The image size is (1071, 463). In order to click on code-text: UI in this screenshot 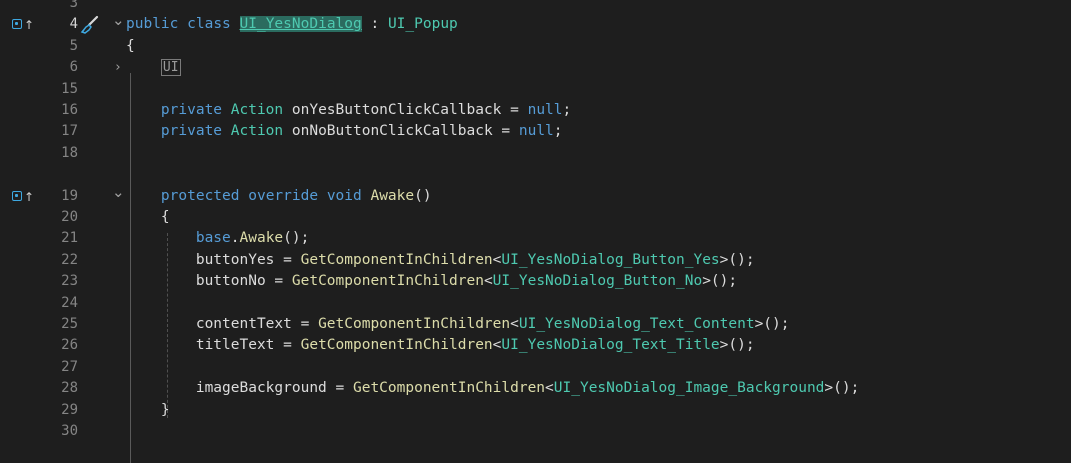, I will do `click(153, 67)`.